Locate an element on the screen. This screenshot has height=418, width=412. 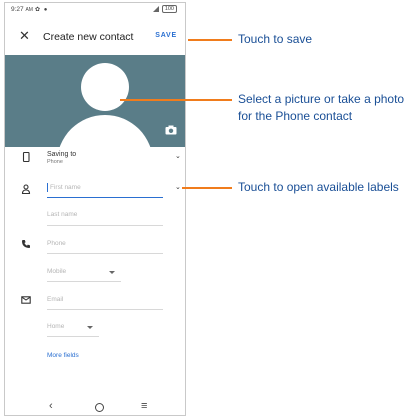
last-name-field: Last name is located at coordinates (62, 214).